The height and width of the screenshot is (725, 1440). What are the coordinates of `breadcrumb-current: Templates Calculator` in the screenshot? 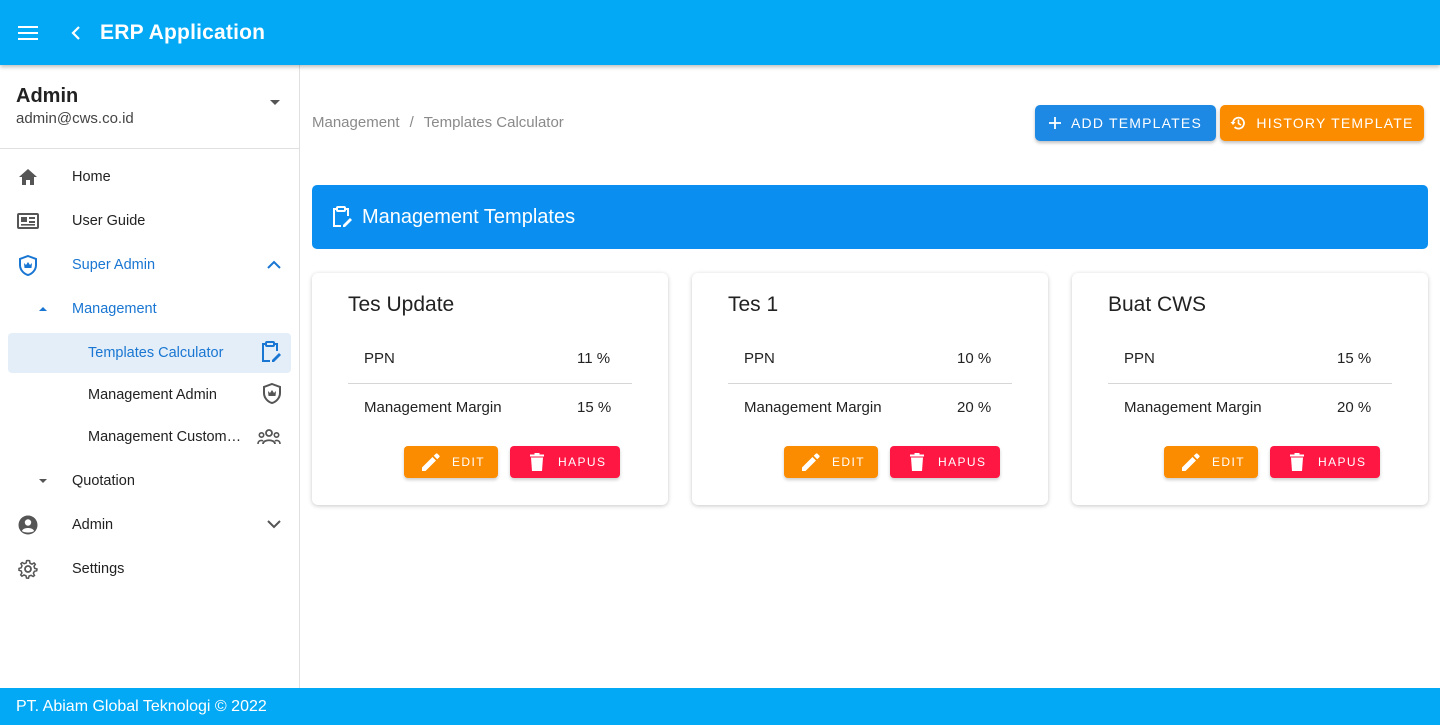 It's located at (493, 122).